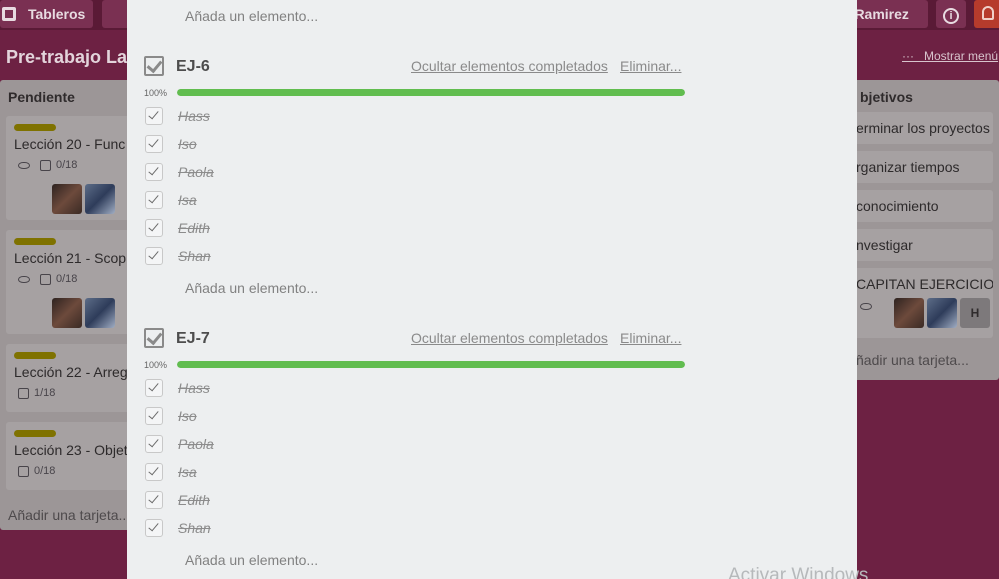 The height and width of the screenshot is (579, 999). I want to click on list-title: bjetivos, so click(925, 96).